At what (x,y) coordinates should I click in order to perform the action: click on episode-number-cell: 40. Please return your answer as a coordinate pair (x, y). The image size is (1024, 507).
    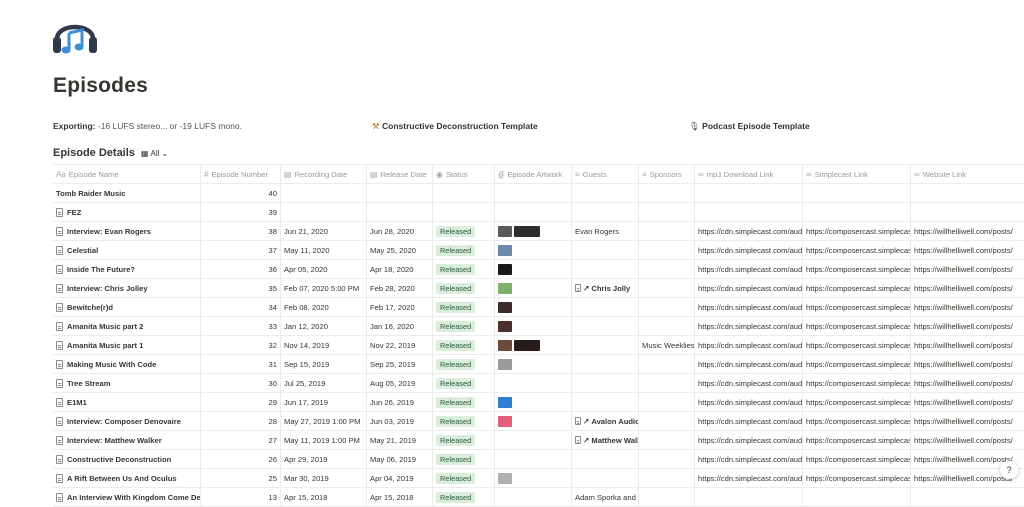
    Looking at the image, I should click on (241, 193).